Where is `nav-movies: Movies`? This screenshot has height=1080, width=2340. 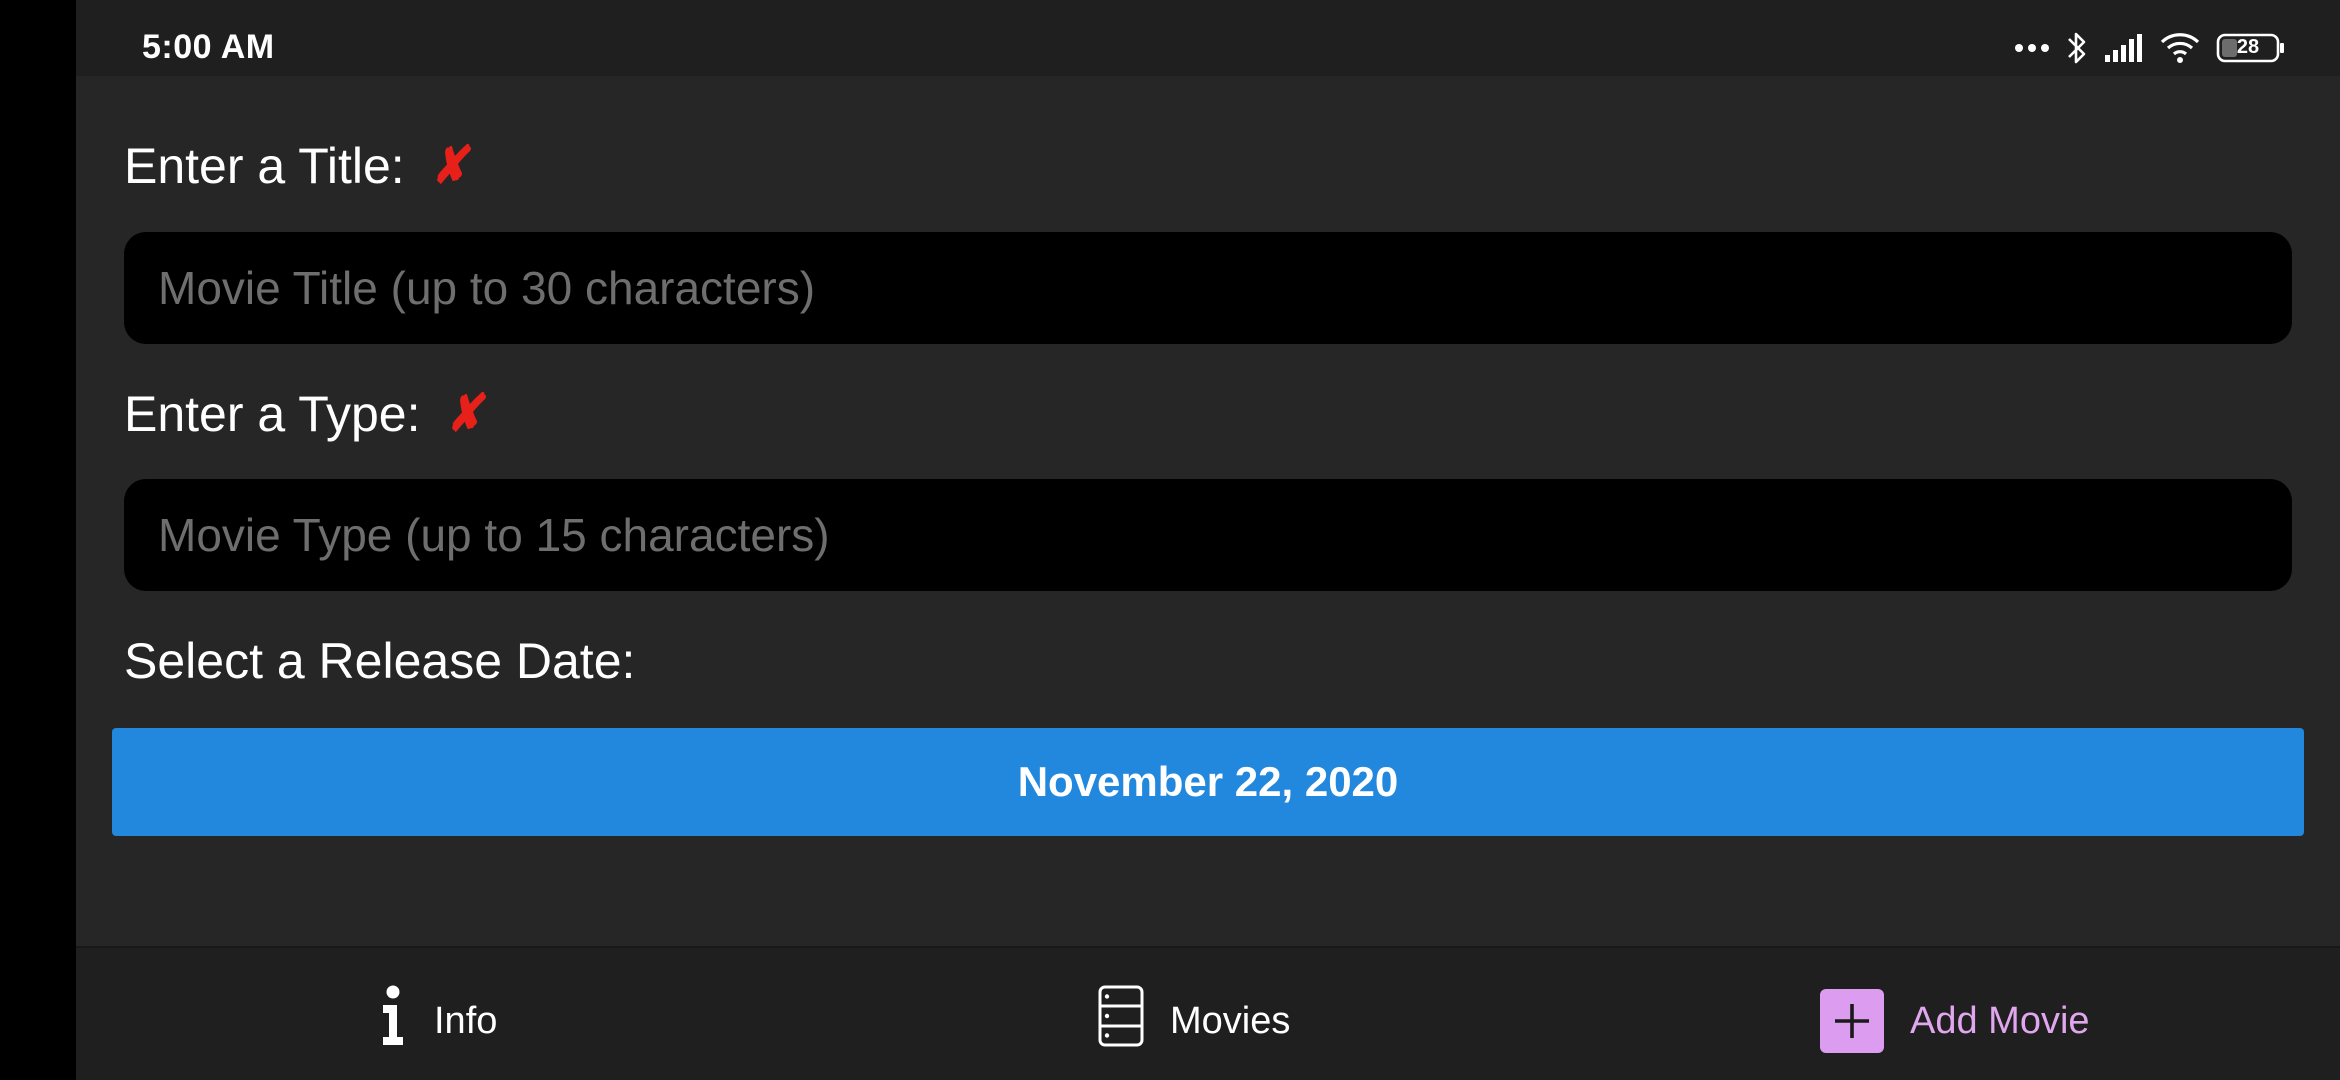 nav-movies: Movies is located at coordinates (1194, 1021).